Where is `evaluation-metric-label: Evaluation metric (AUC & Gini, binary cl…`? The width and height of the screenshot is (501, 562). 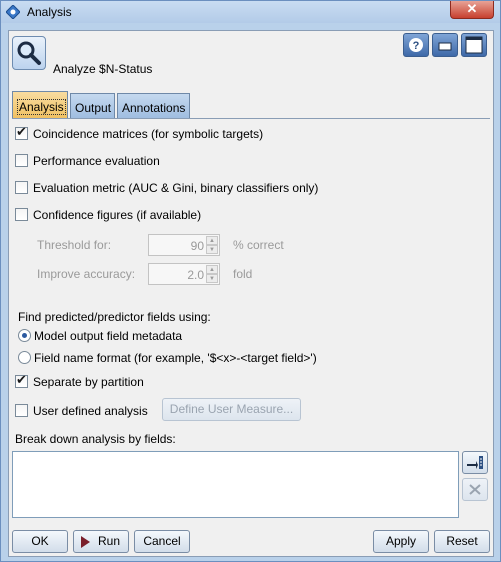 evaluation-metric-label: Evaluation metric (AUC & Gini, binary cl… is located at coordinates (176, 188).